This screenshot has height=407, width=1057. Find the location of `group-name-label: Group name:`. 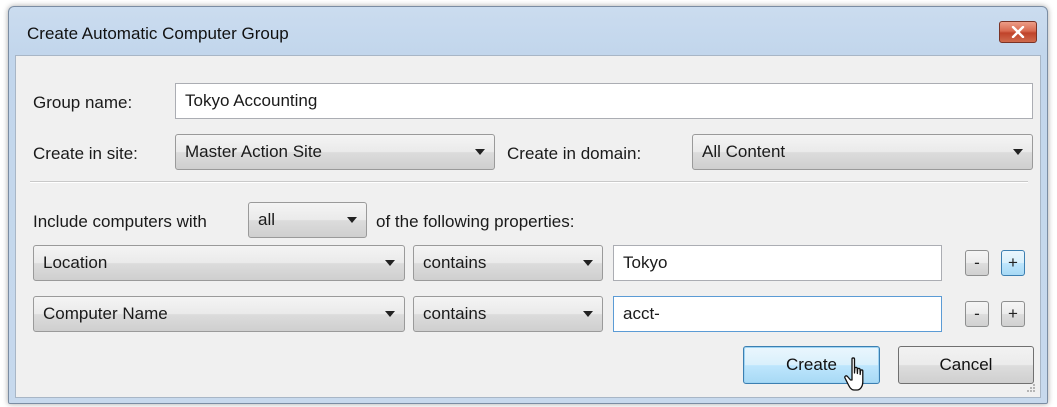

group-name-label: Group name: is located at coordinates (83, 102).